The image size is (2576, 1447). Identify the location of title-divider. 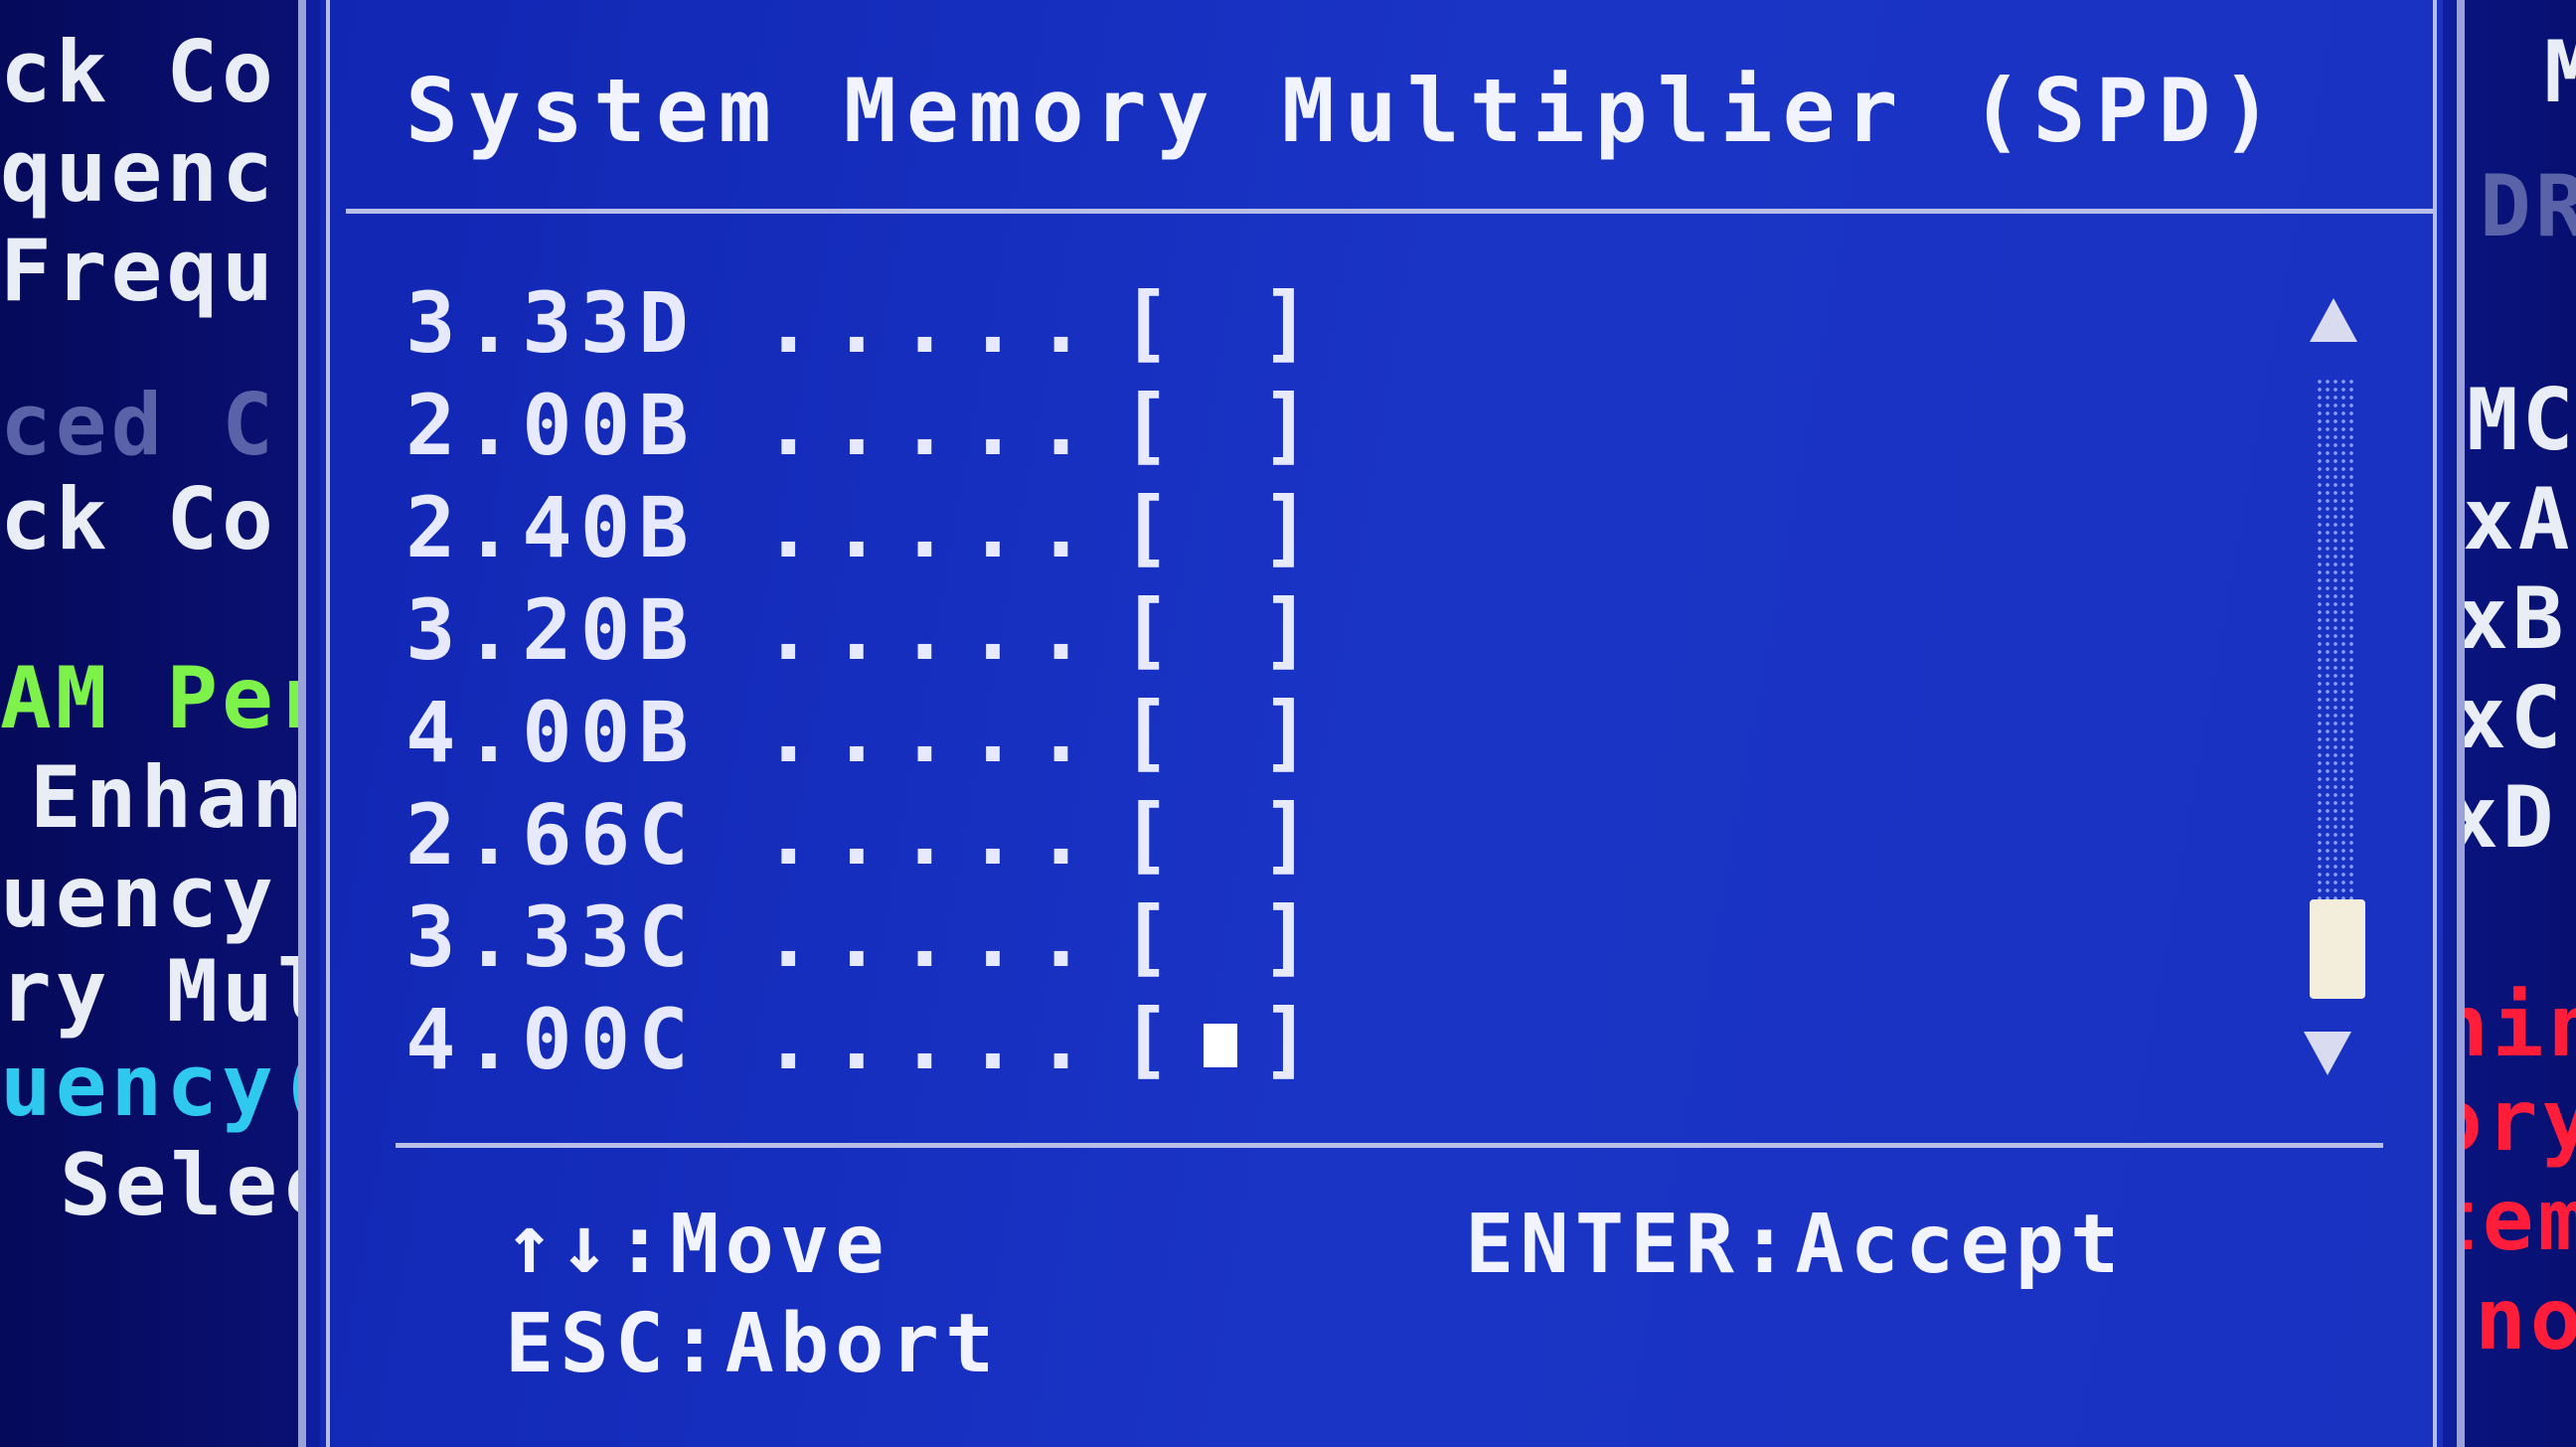
(1389, 212).